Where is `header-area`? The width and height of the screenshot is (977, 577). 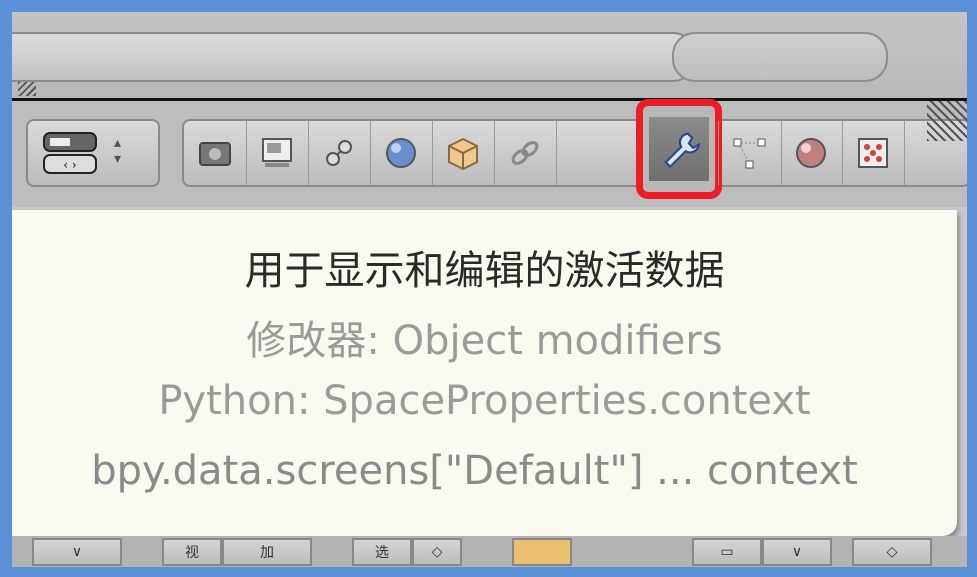 header-area is located at coordinates (489, 55).